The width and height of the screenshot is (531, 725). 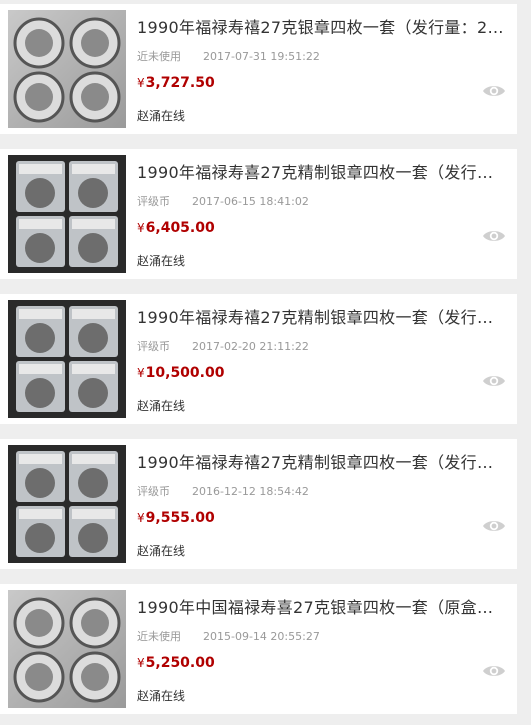 I want to click on listing-date: 2016-12-12 18:54:42, so click(x=250, y=491).